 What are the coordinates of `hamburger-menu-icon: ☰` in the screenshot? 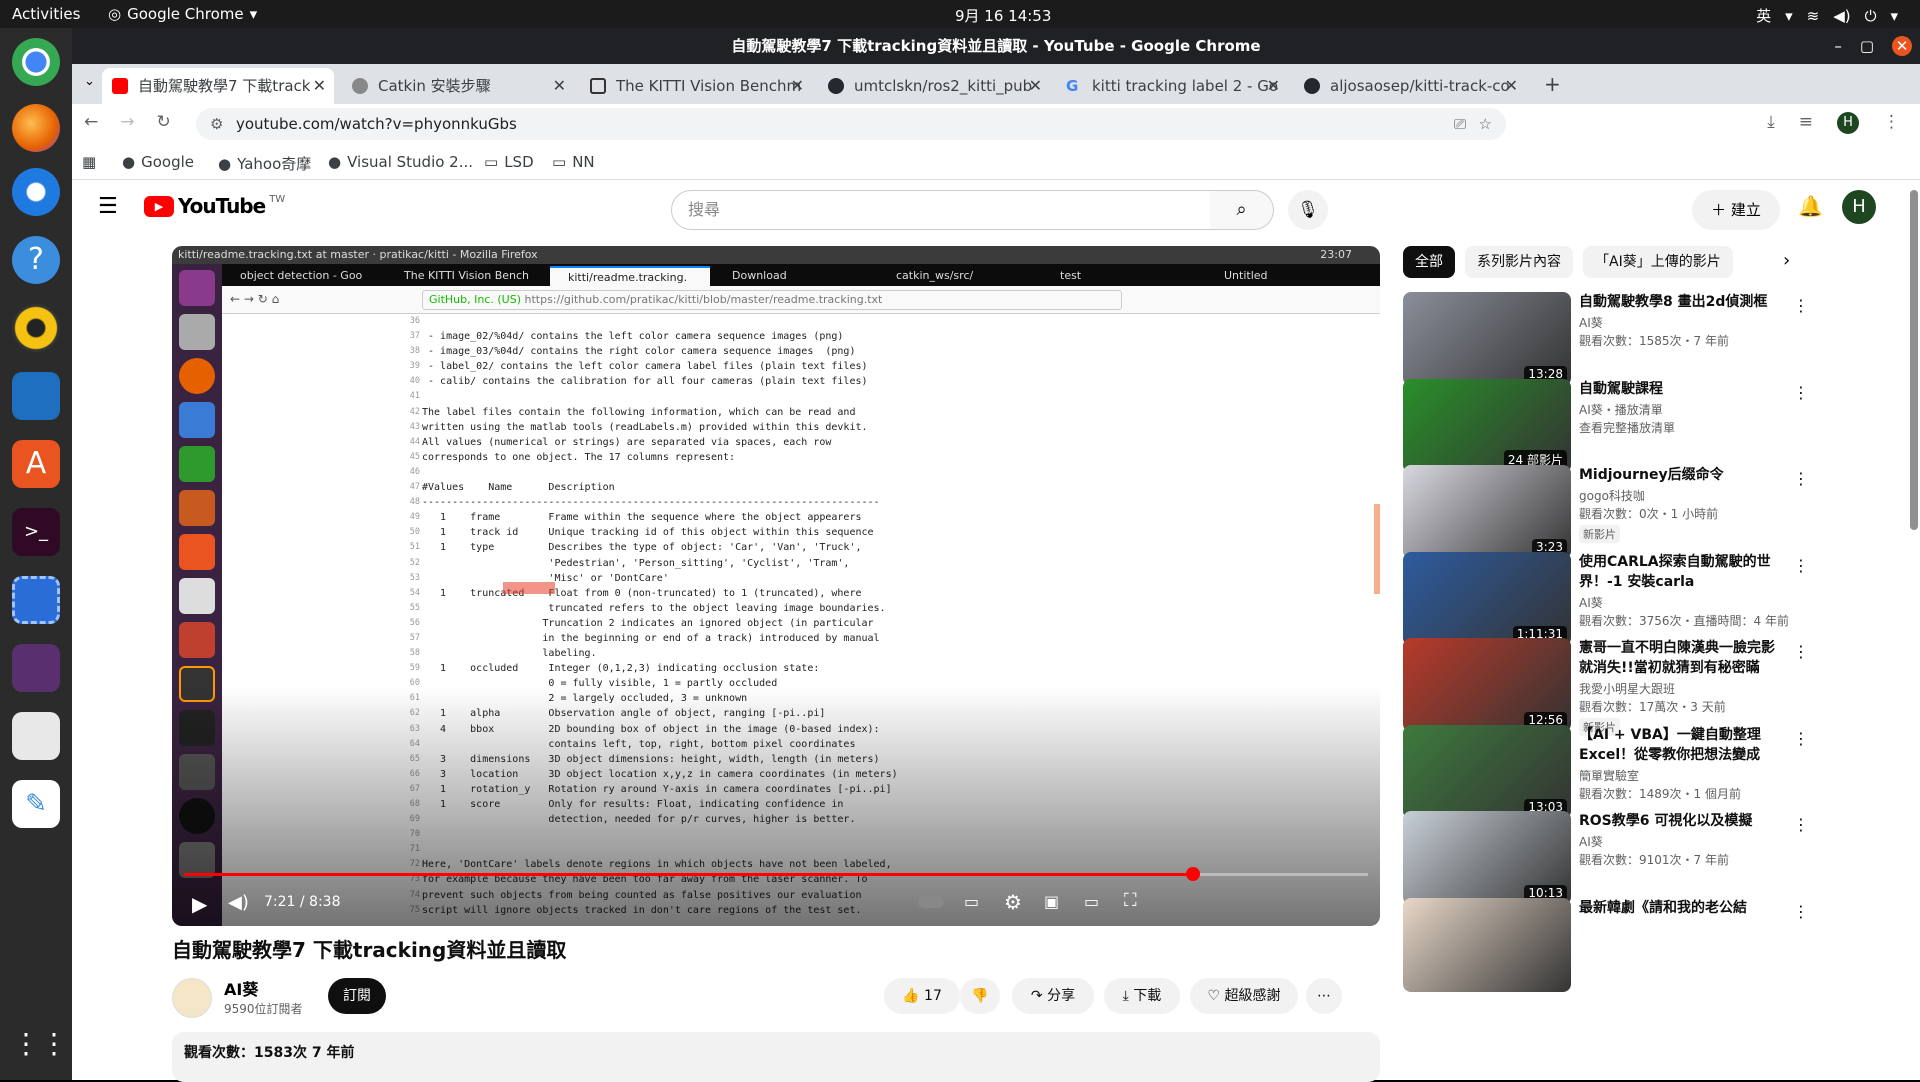 It's located at (108, 206).